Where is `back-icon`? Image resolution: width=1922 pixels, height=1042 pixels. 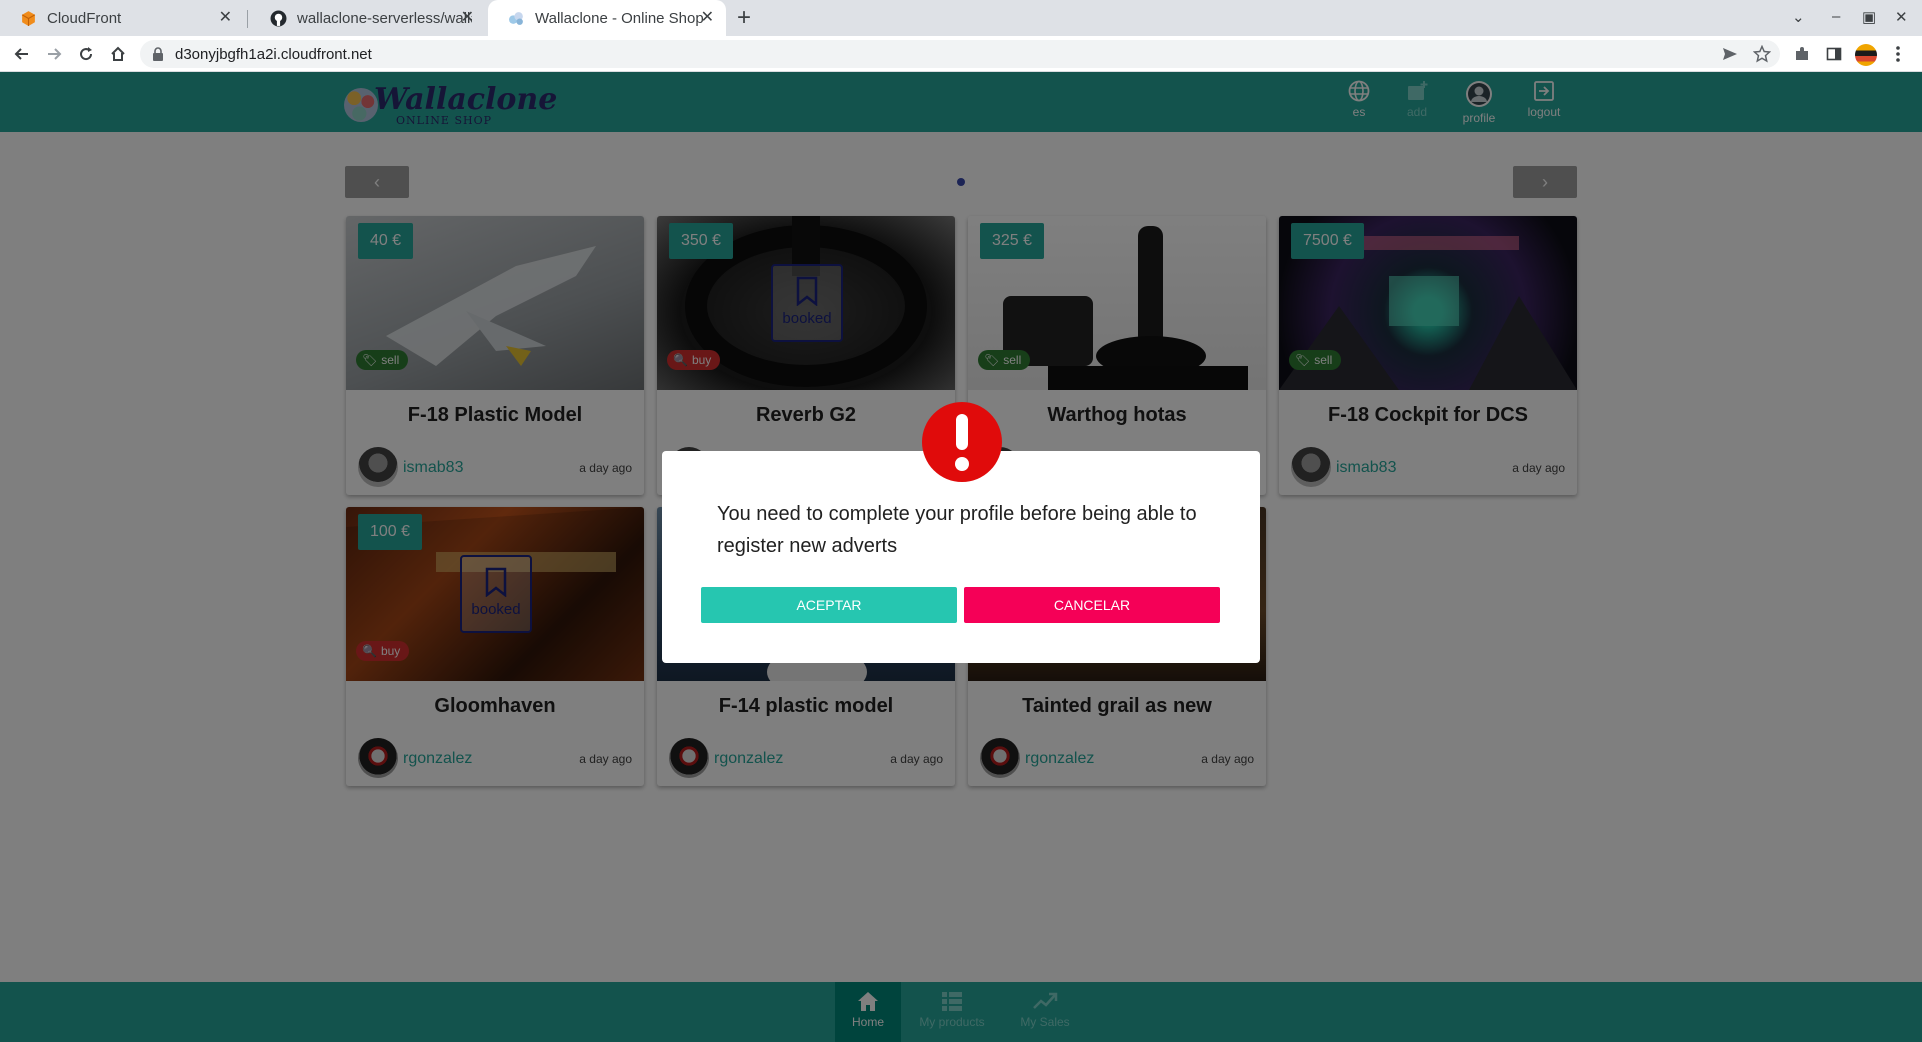
back-icon is located at coordinates (22, 54).